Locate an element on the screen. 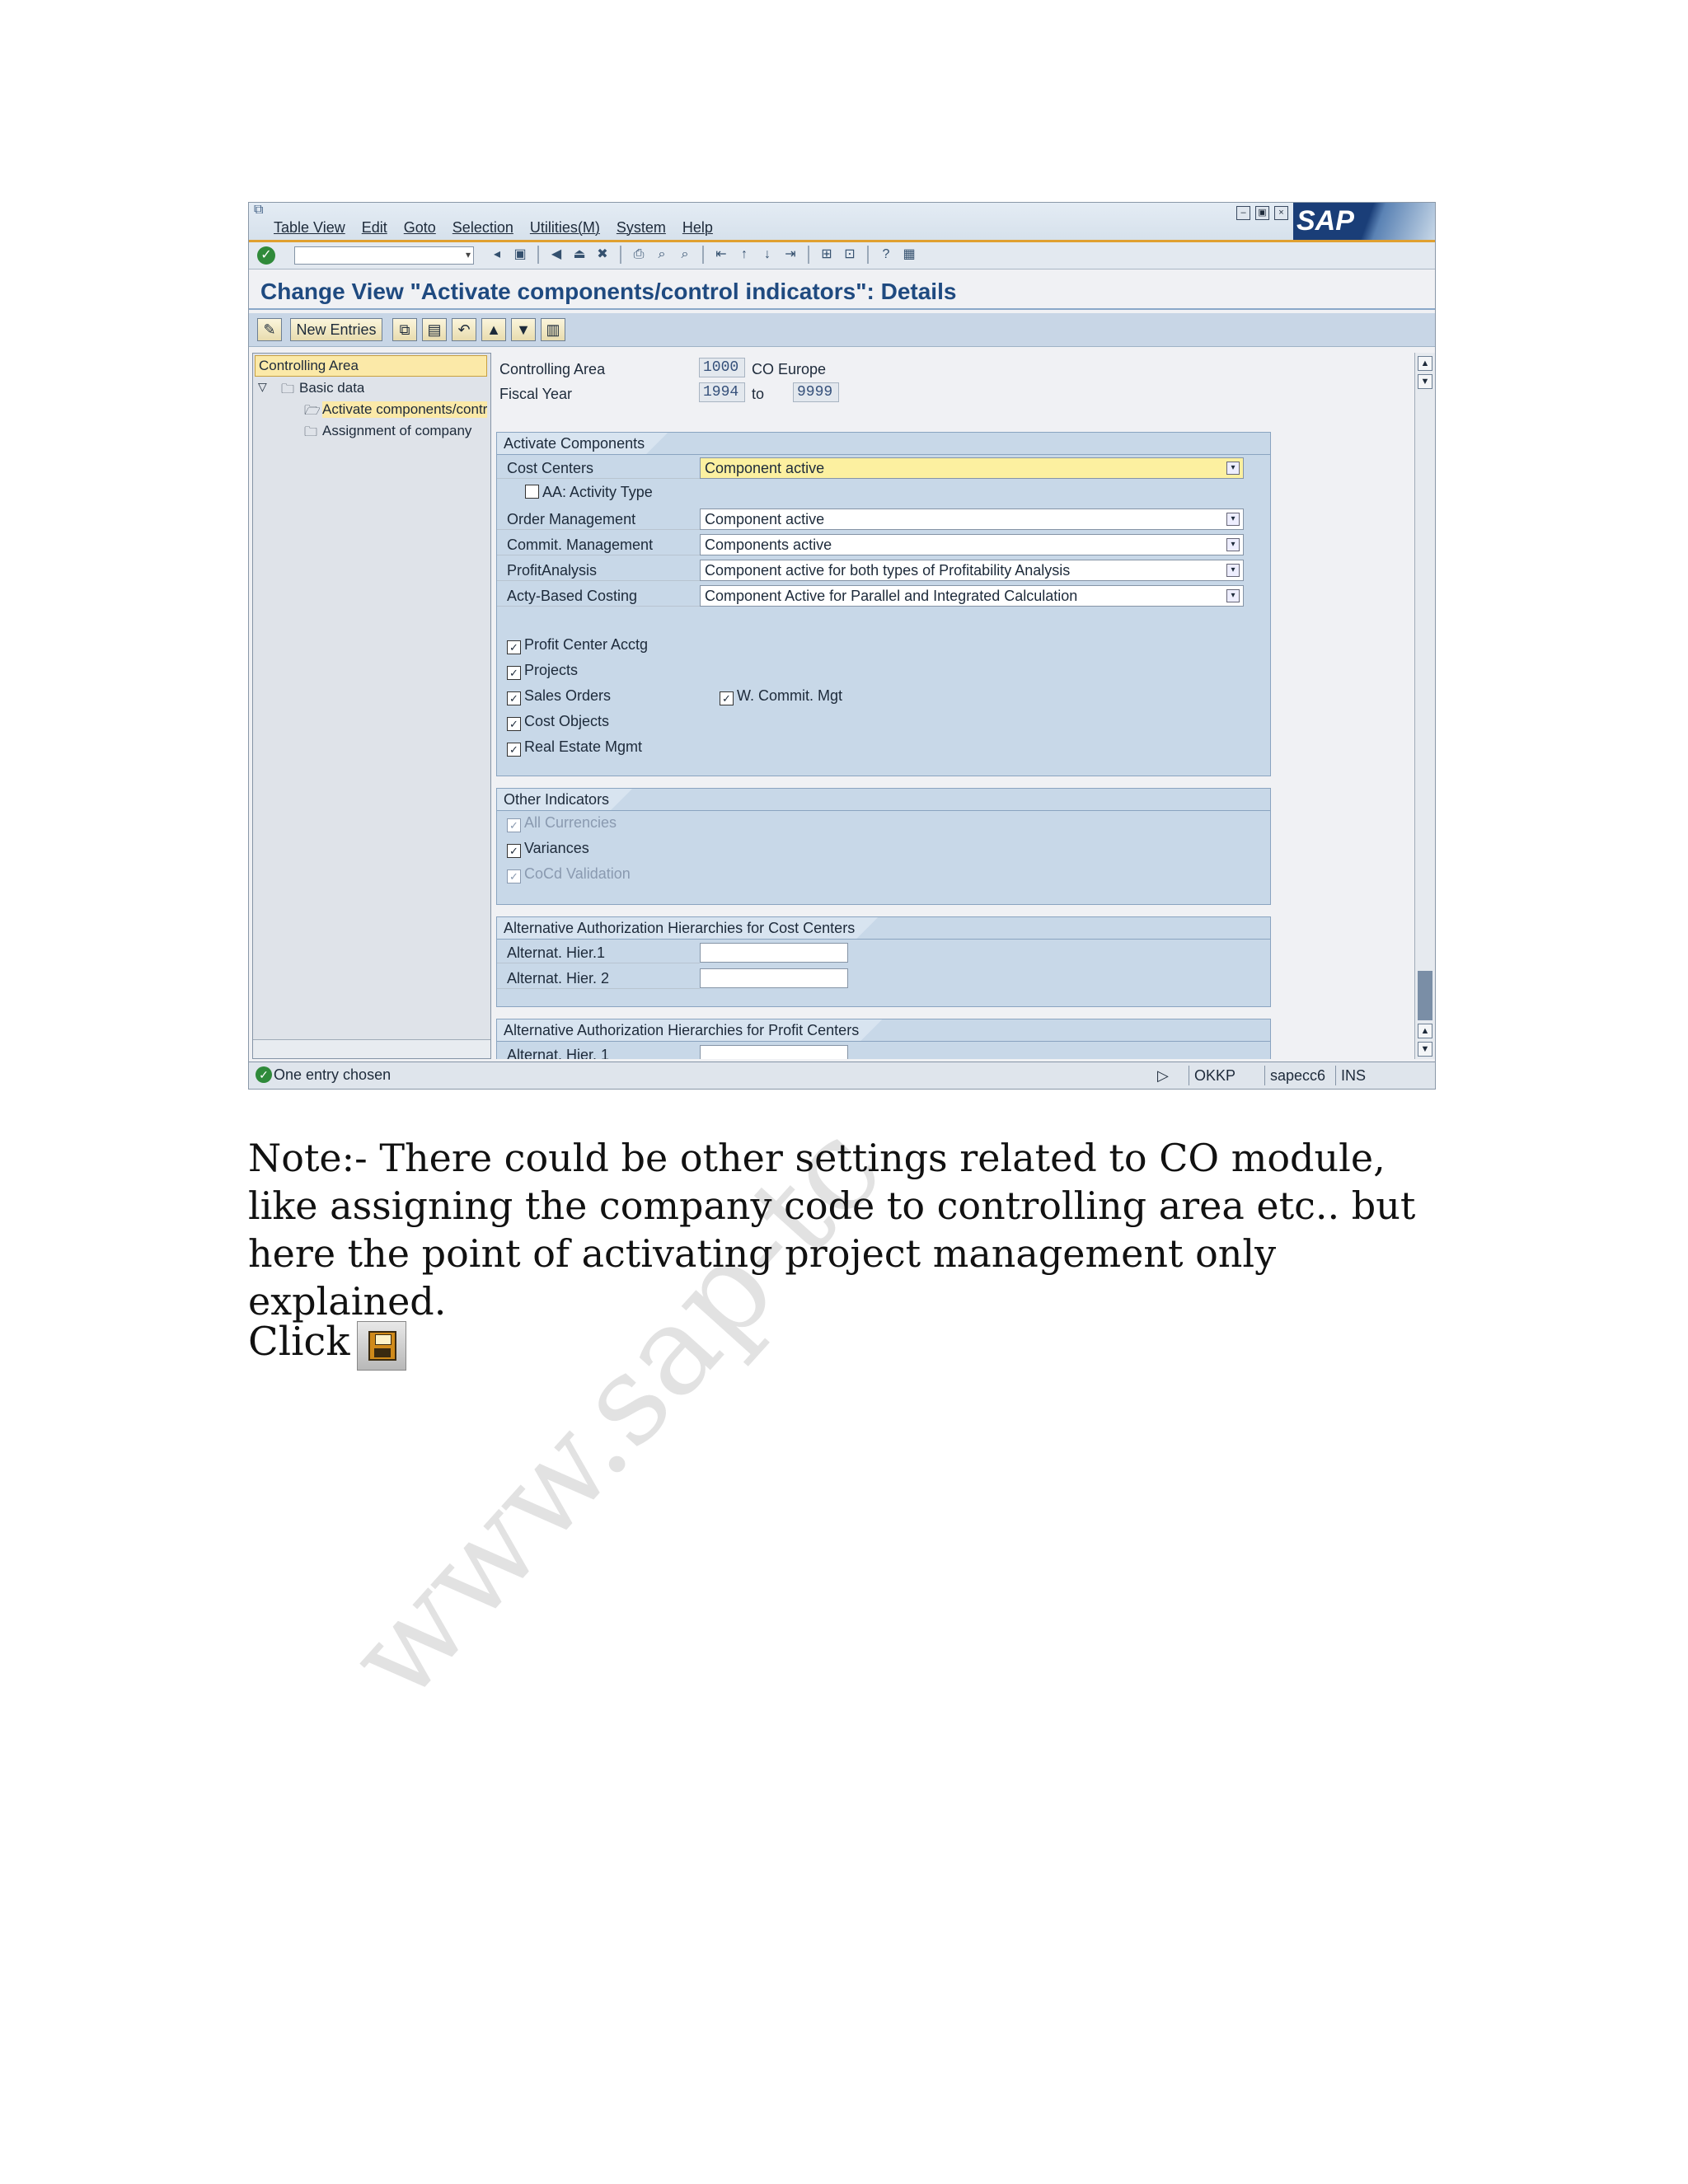 The image size is (1688, 2184). insert-mode: INS is located at coordinates (1350, 1075).